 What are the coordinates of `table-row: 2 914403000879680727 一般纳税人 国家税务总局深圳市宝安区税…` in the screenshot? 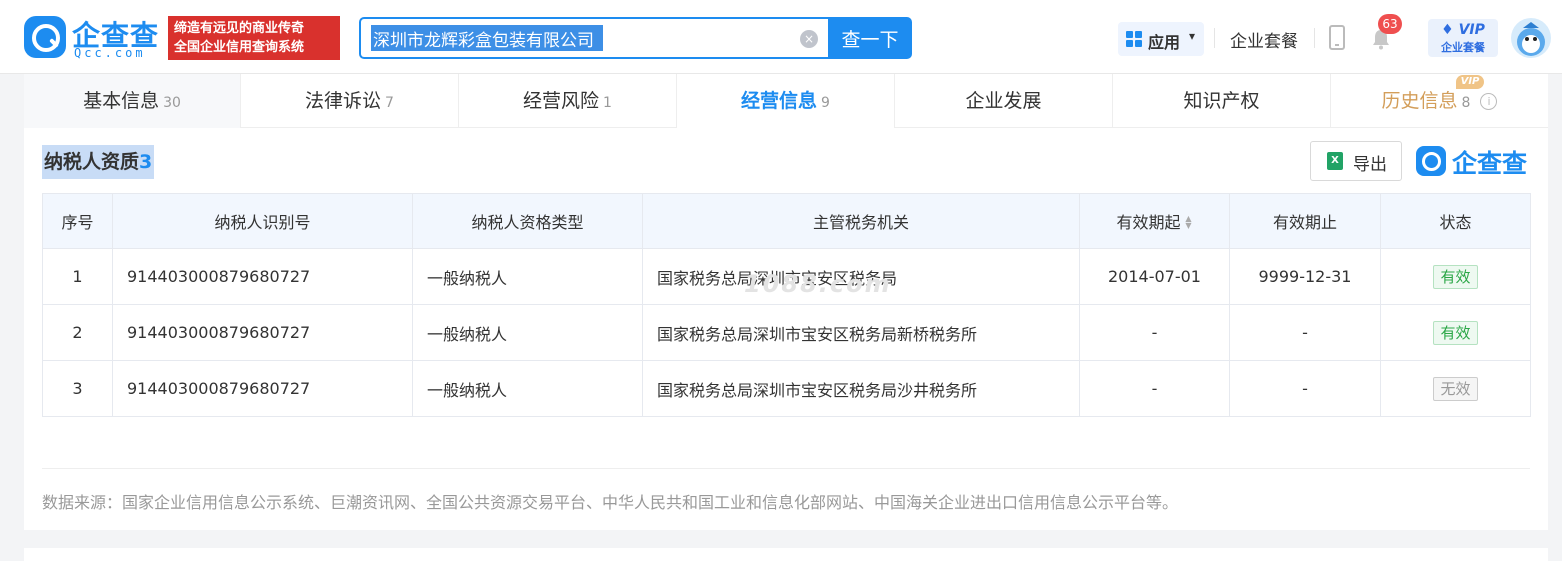 It's located at (786, 332).